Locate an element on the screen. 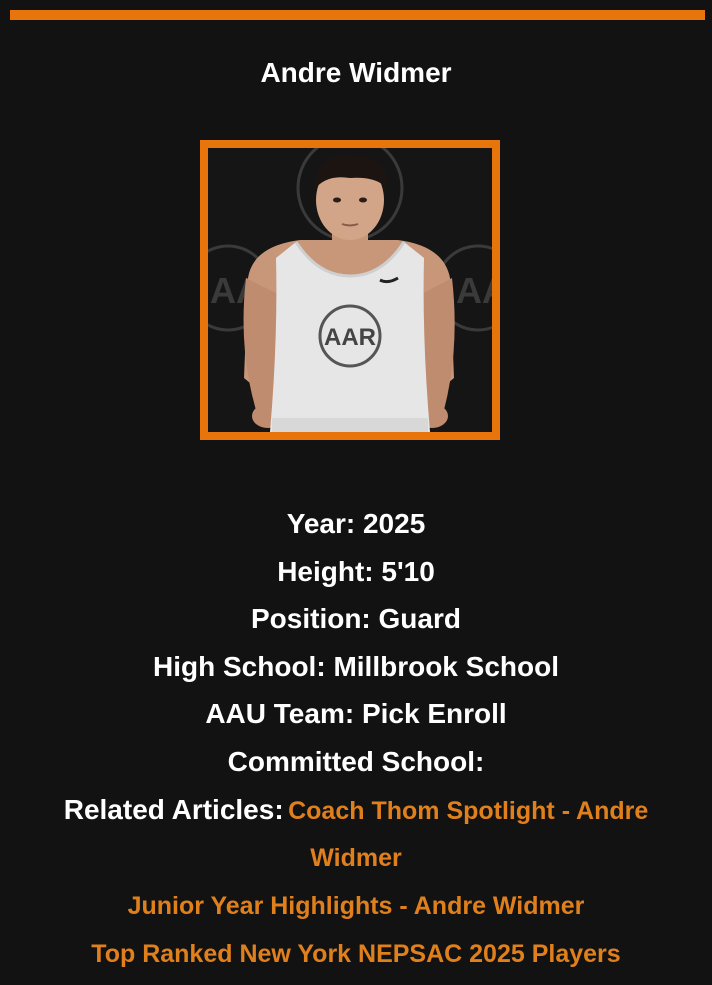  player-photo: AA AA AAR is located at coordinates (350, 290).